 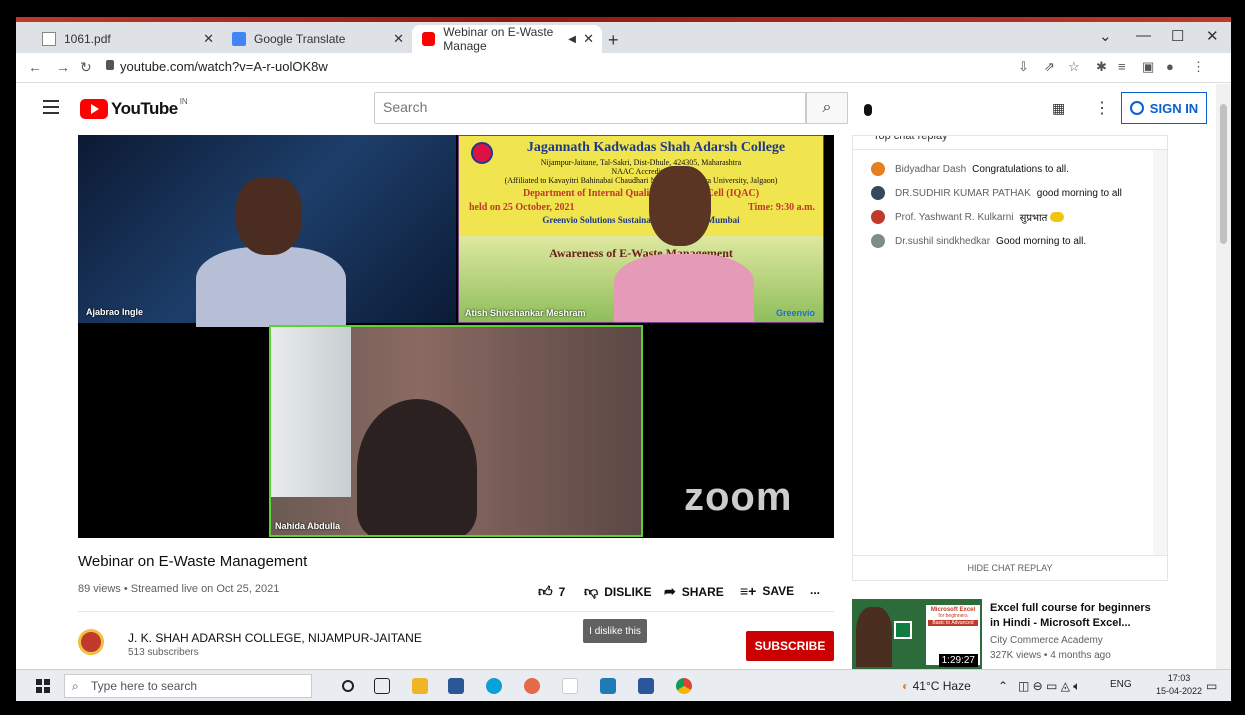 I want to click on youtube-logo: YouTube IN, so click(x=134, y=108).